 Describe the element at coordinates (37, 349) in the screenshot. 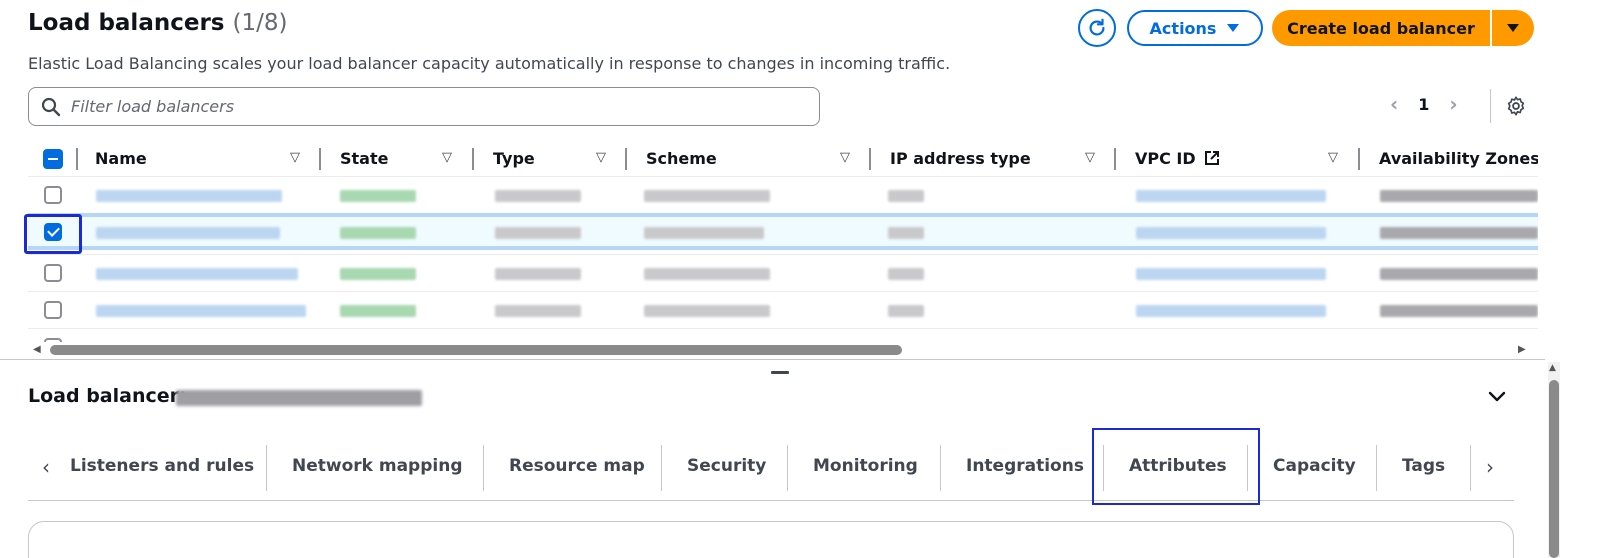

I see `scroll-left-icon: ◀` at that location.